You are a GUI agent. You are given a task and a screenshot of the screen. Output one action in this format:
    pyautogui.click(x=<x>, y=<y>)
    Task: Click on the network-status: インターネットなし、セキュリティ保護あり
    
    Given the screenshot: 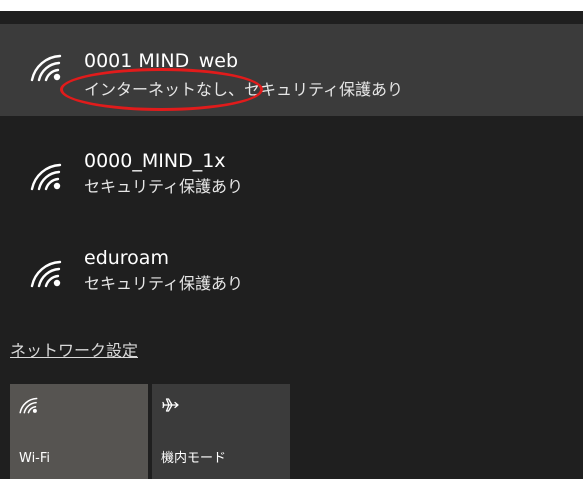 What is the action you would take?
    pyautogui.click(x=244, y=89)
    